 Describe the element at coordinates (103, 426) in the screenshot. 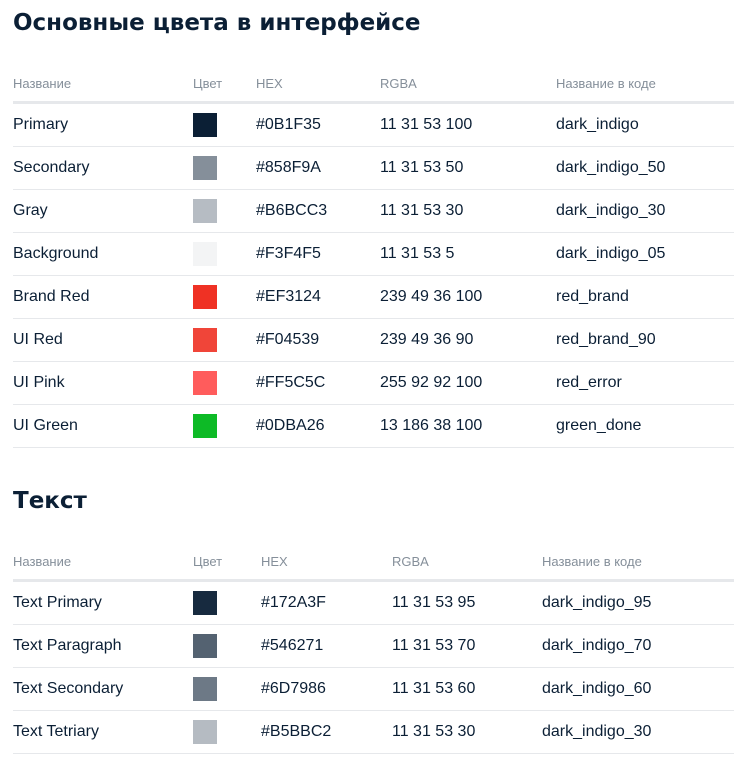

I see `color-name-cell: UI Green` at that location.